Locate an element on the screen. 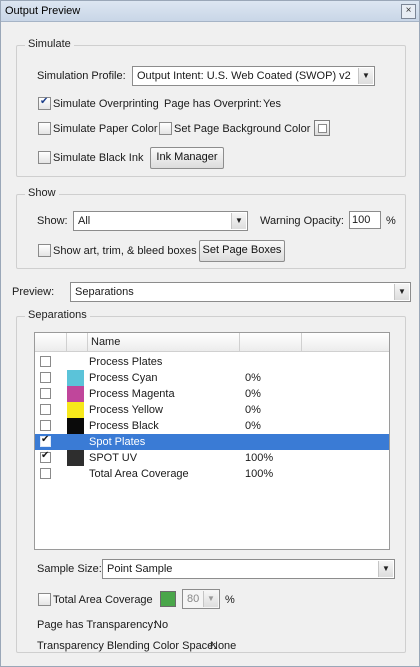  total-area-coverage-dropdown: 80 ▼ is located at coordinates (201, 599).